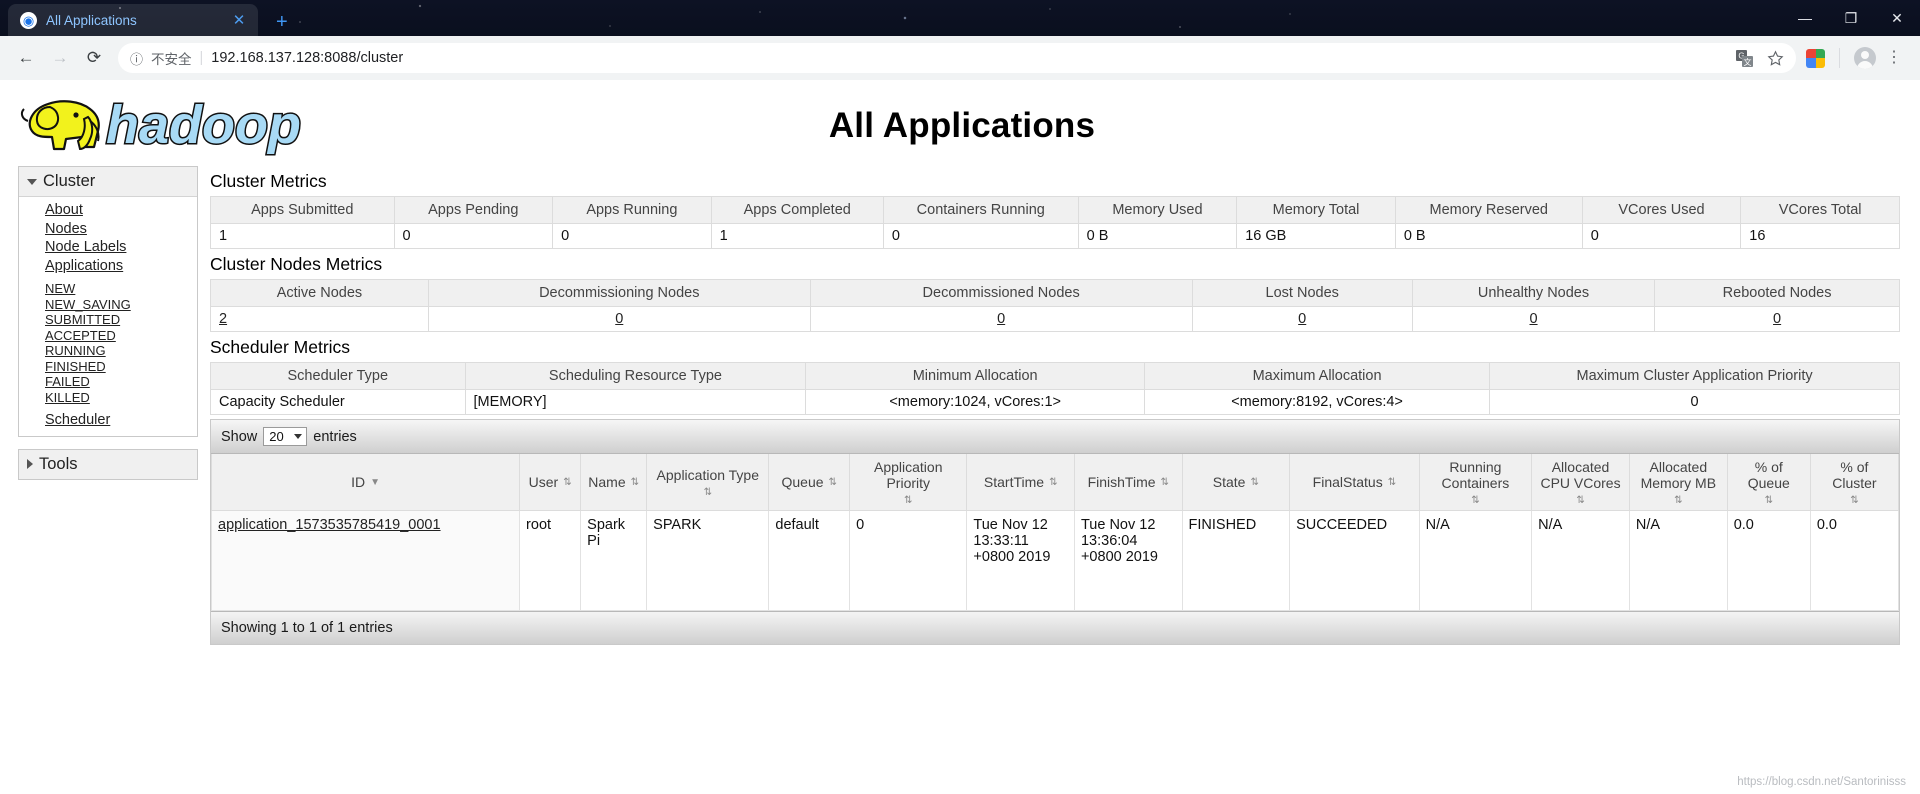  What do you see at coordinates (32, 181) in the screenshot?
I see `chevron-down-icon` at bounding box center [32, 181].